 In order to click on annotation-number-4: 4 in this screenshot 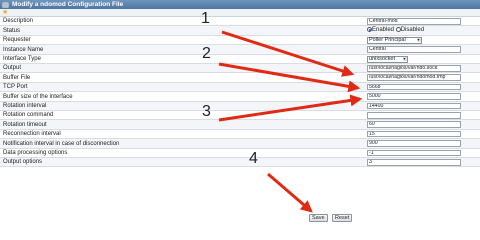, I will do `click(253, 158)`.